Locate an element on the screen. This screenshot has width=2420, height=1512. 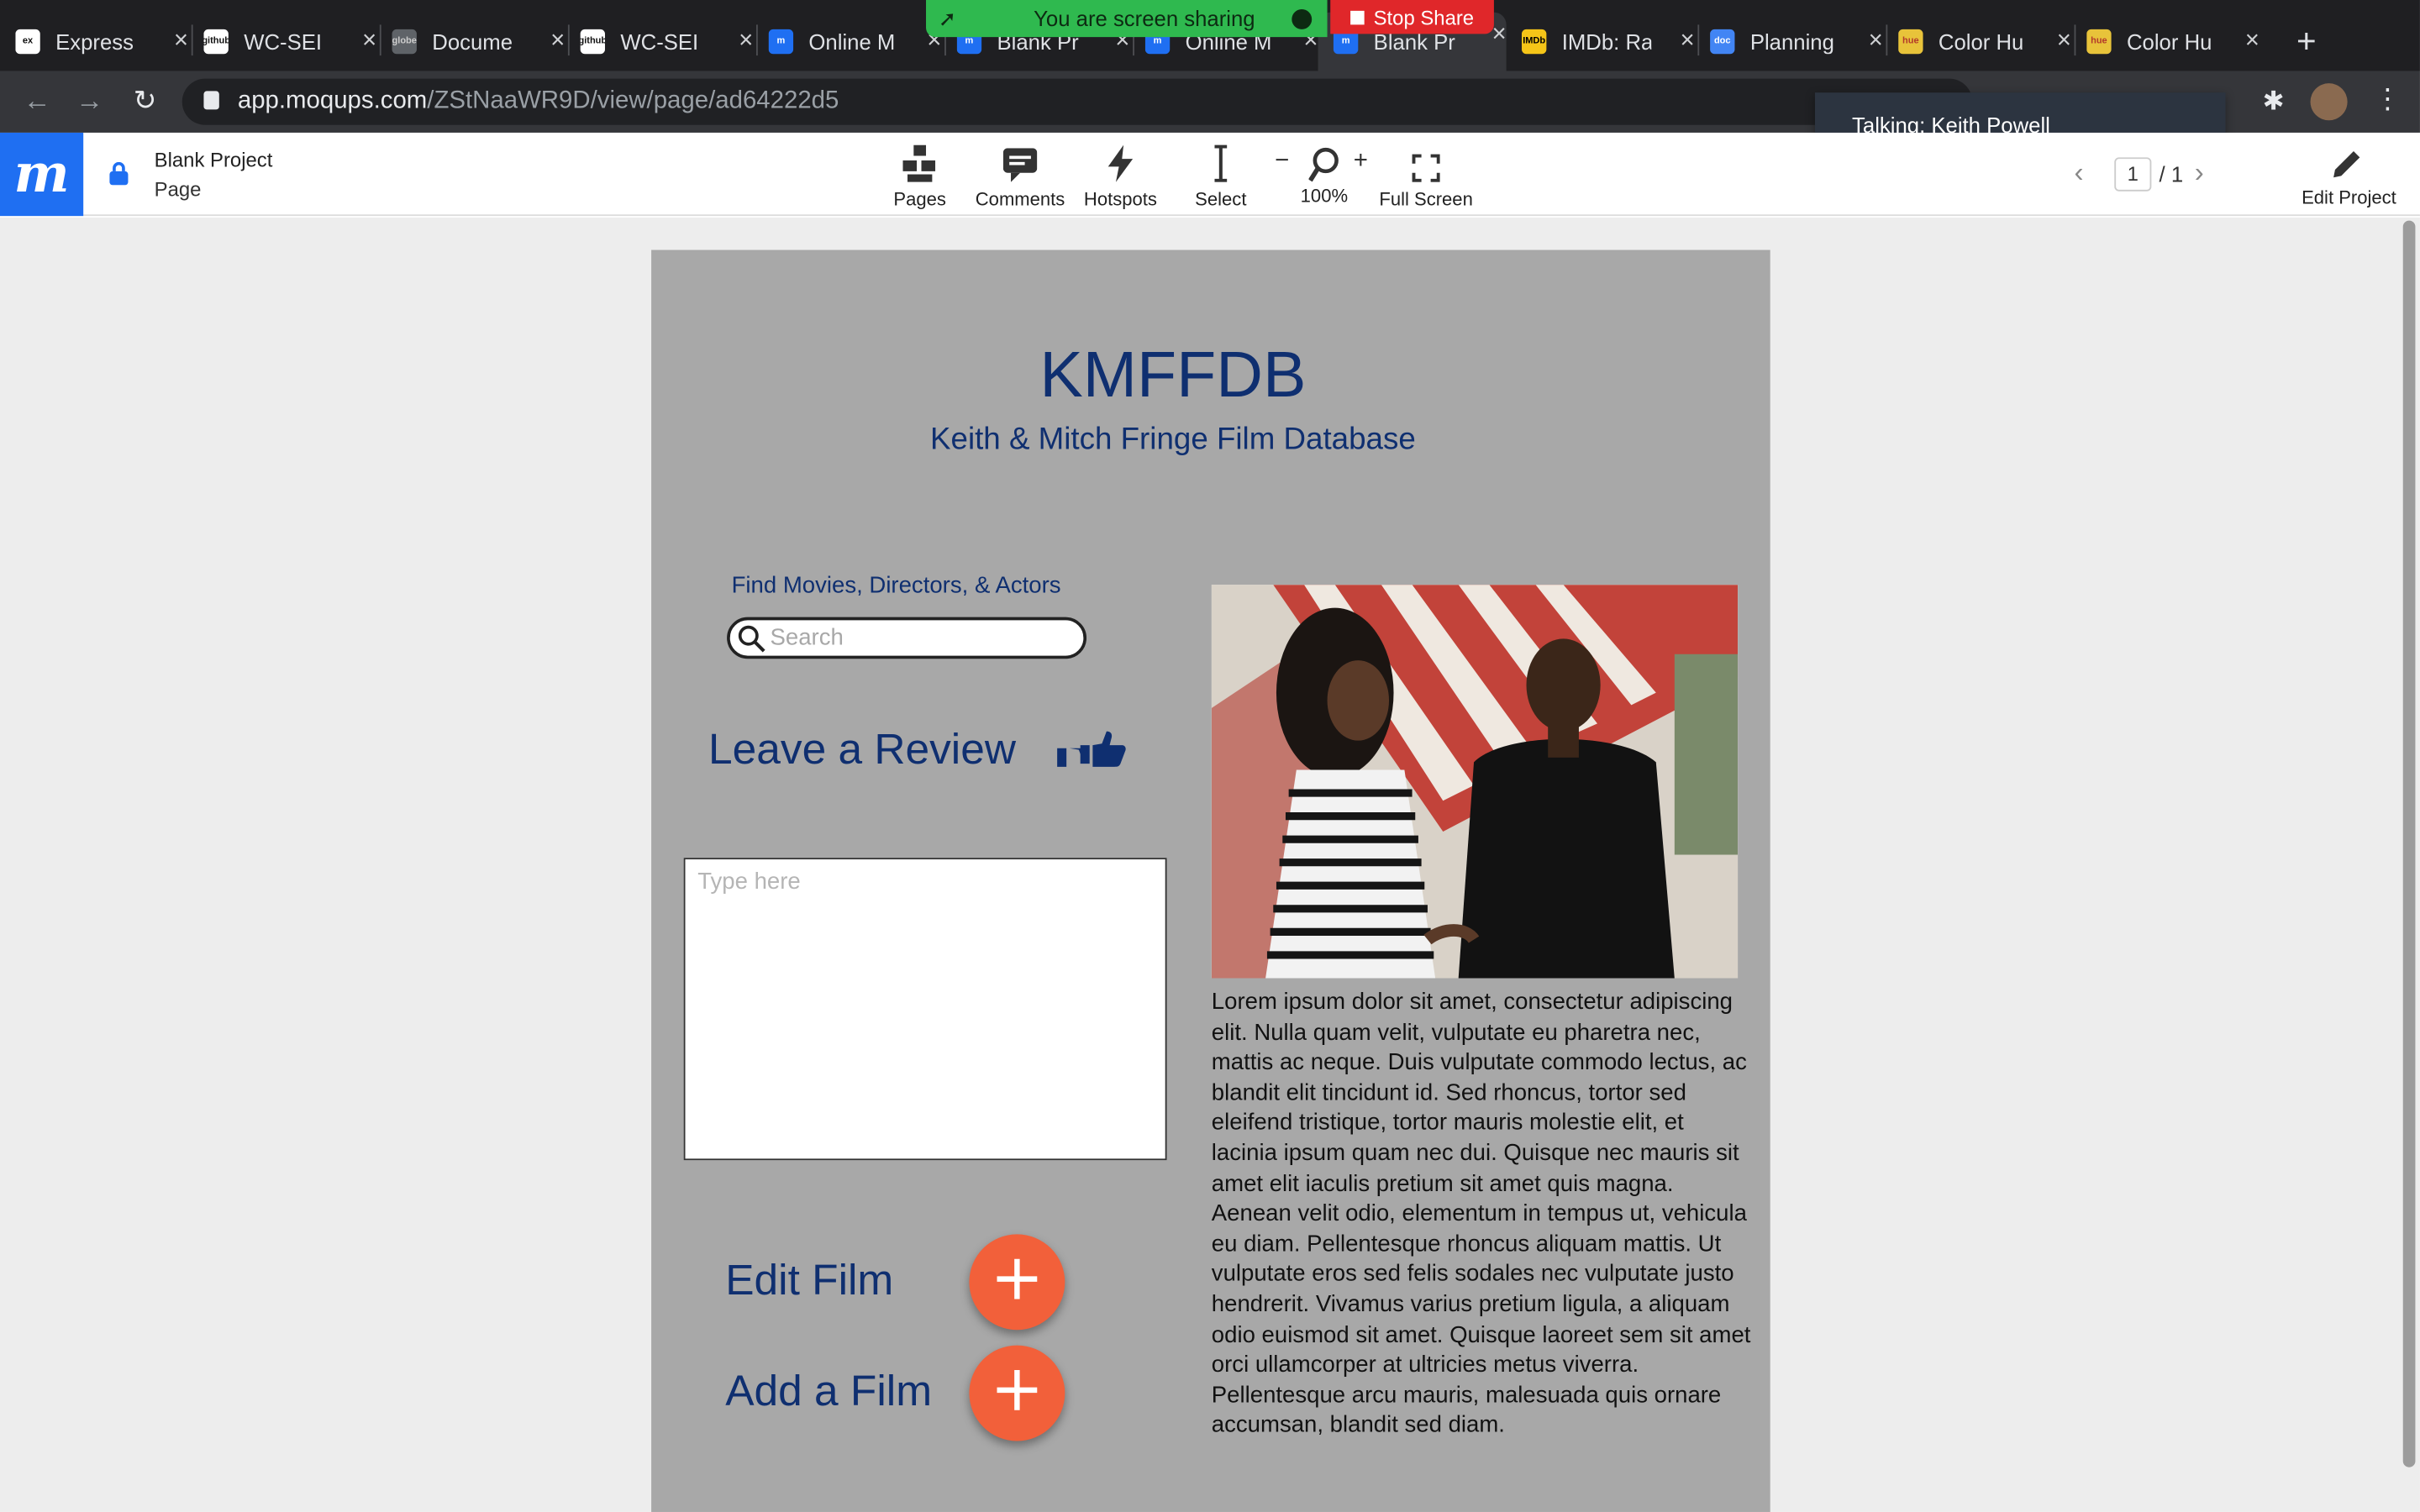
tab-title: WC-SEI is located at coordinates (659, 42).